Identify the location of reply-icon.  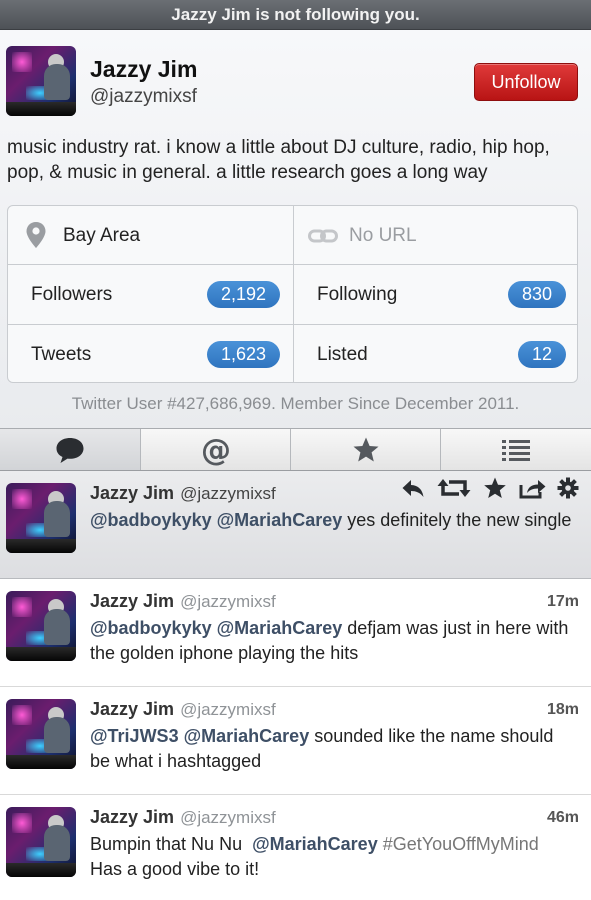
(413, 488).